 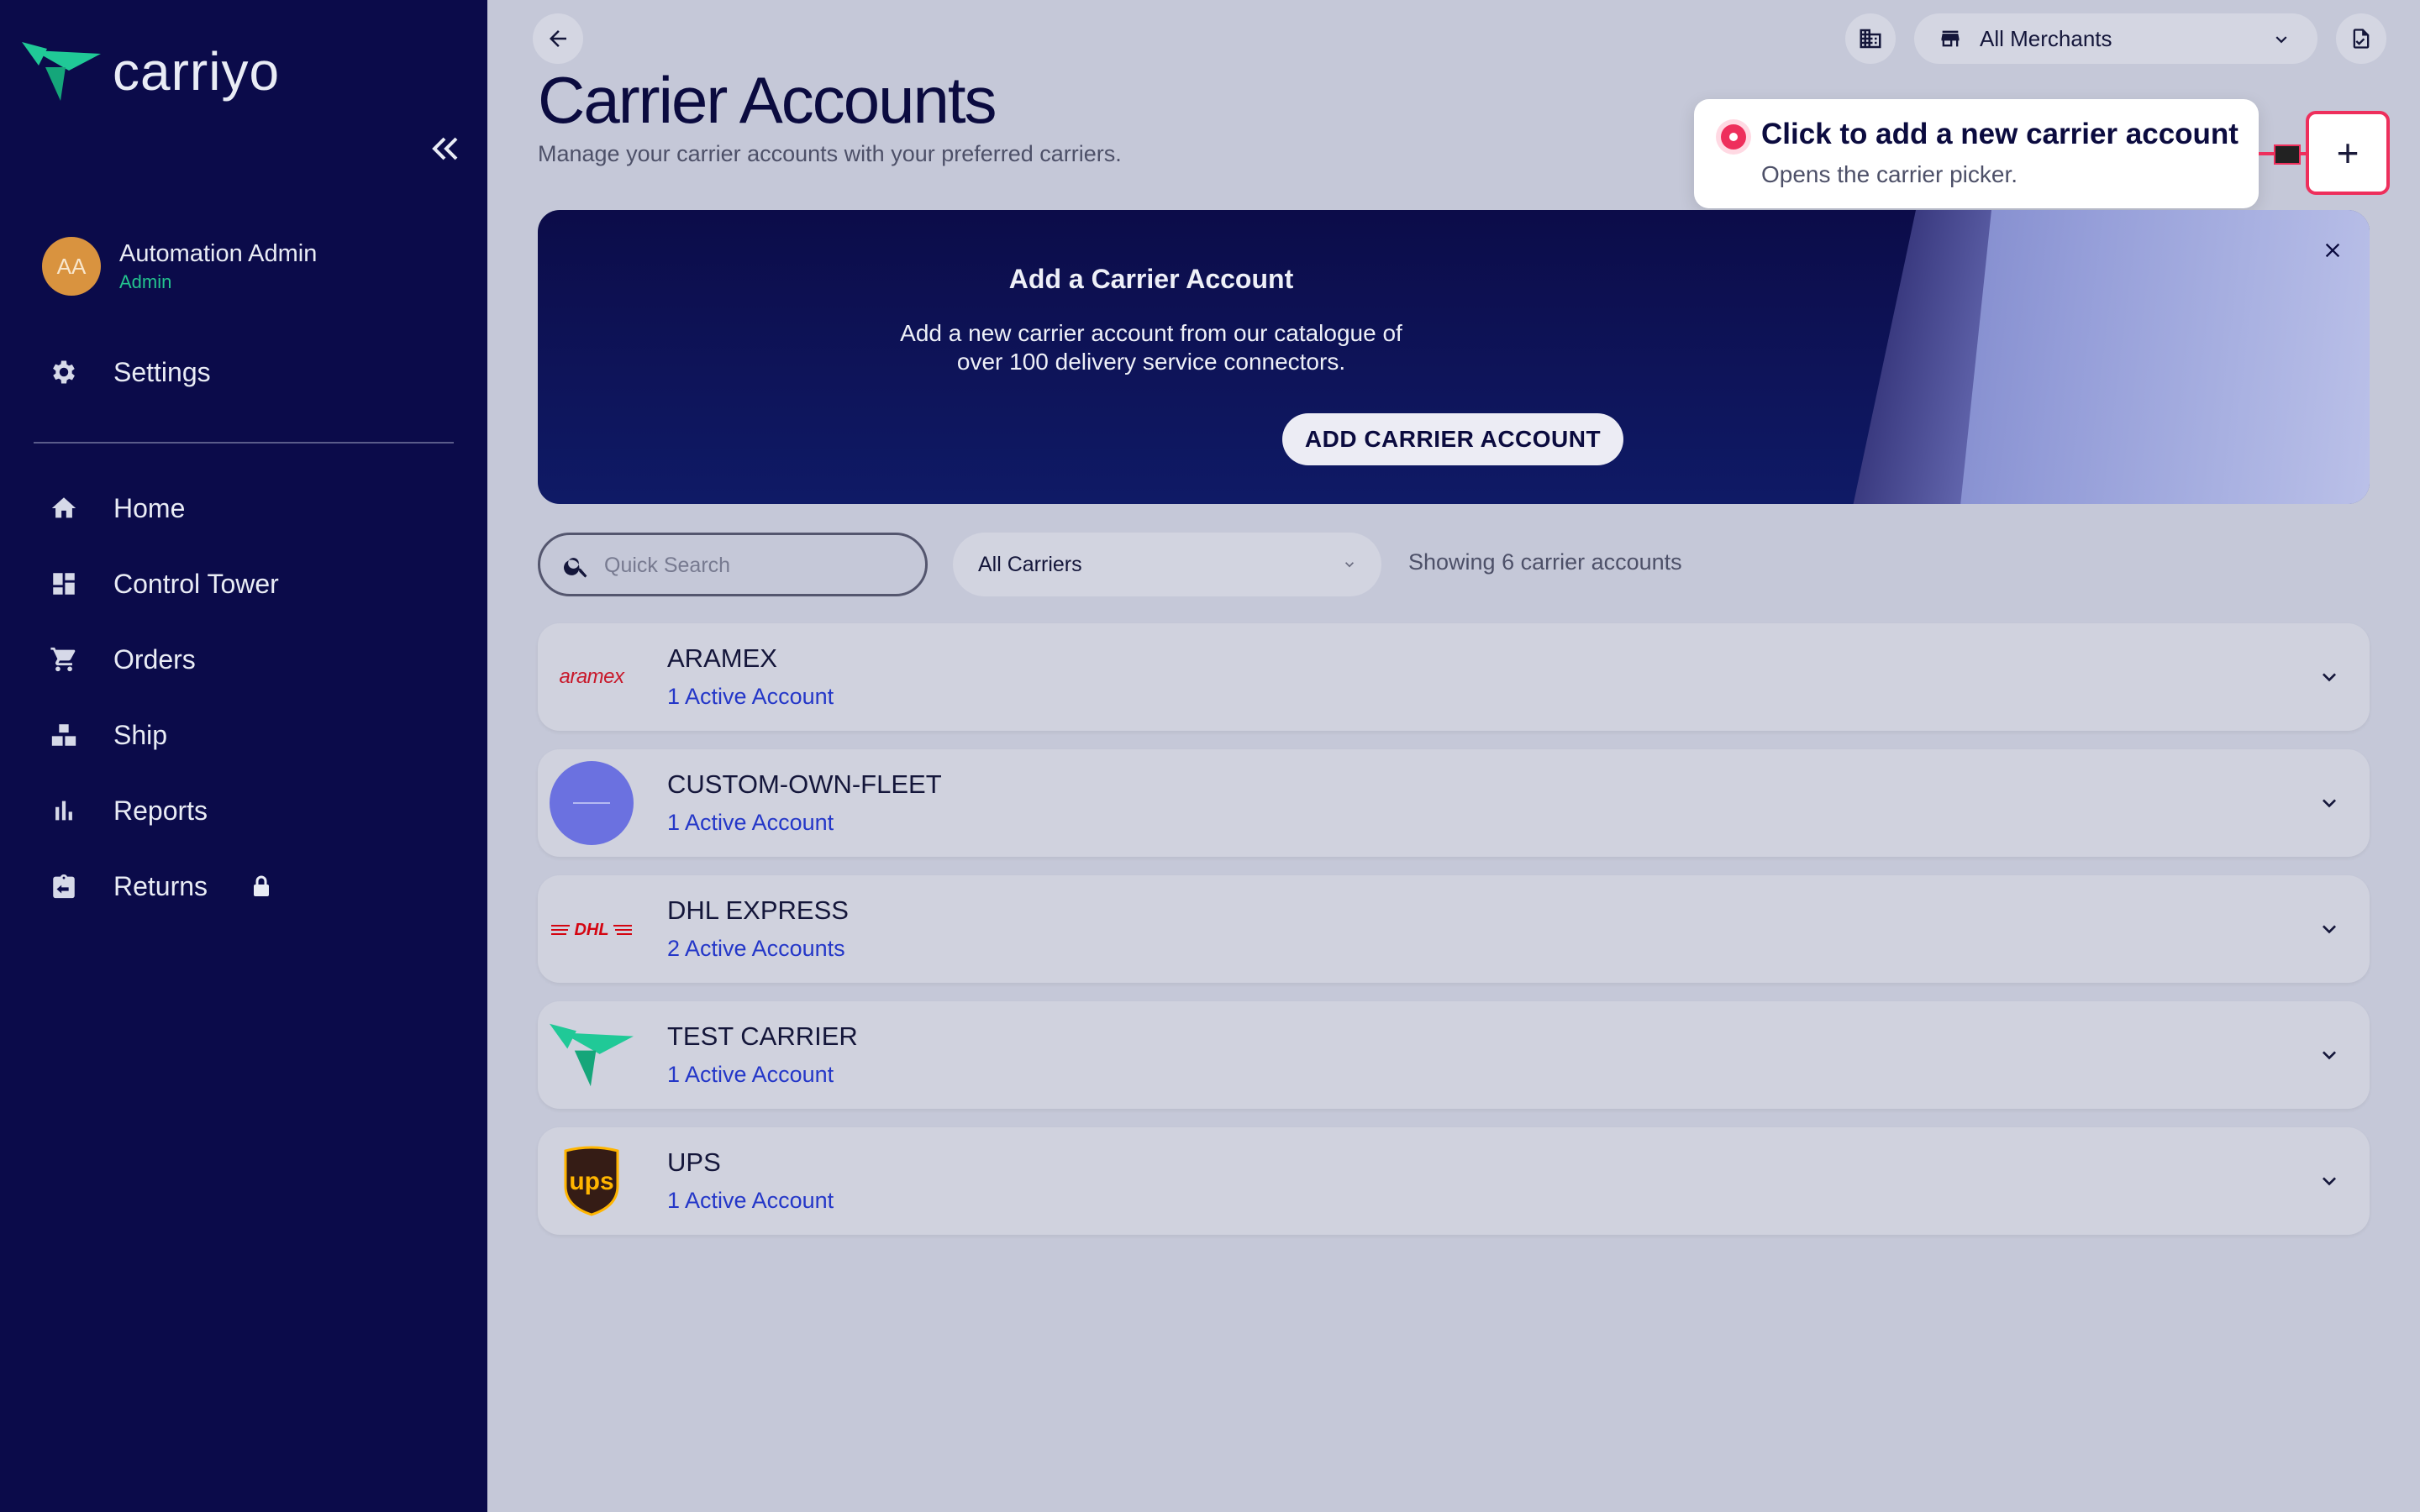 I want to click on carrier-account-count: 2 Active Accounts, so click(x=756, y=949).